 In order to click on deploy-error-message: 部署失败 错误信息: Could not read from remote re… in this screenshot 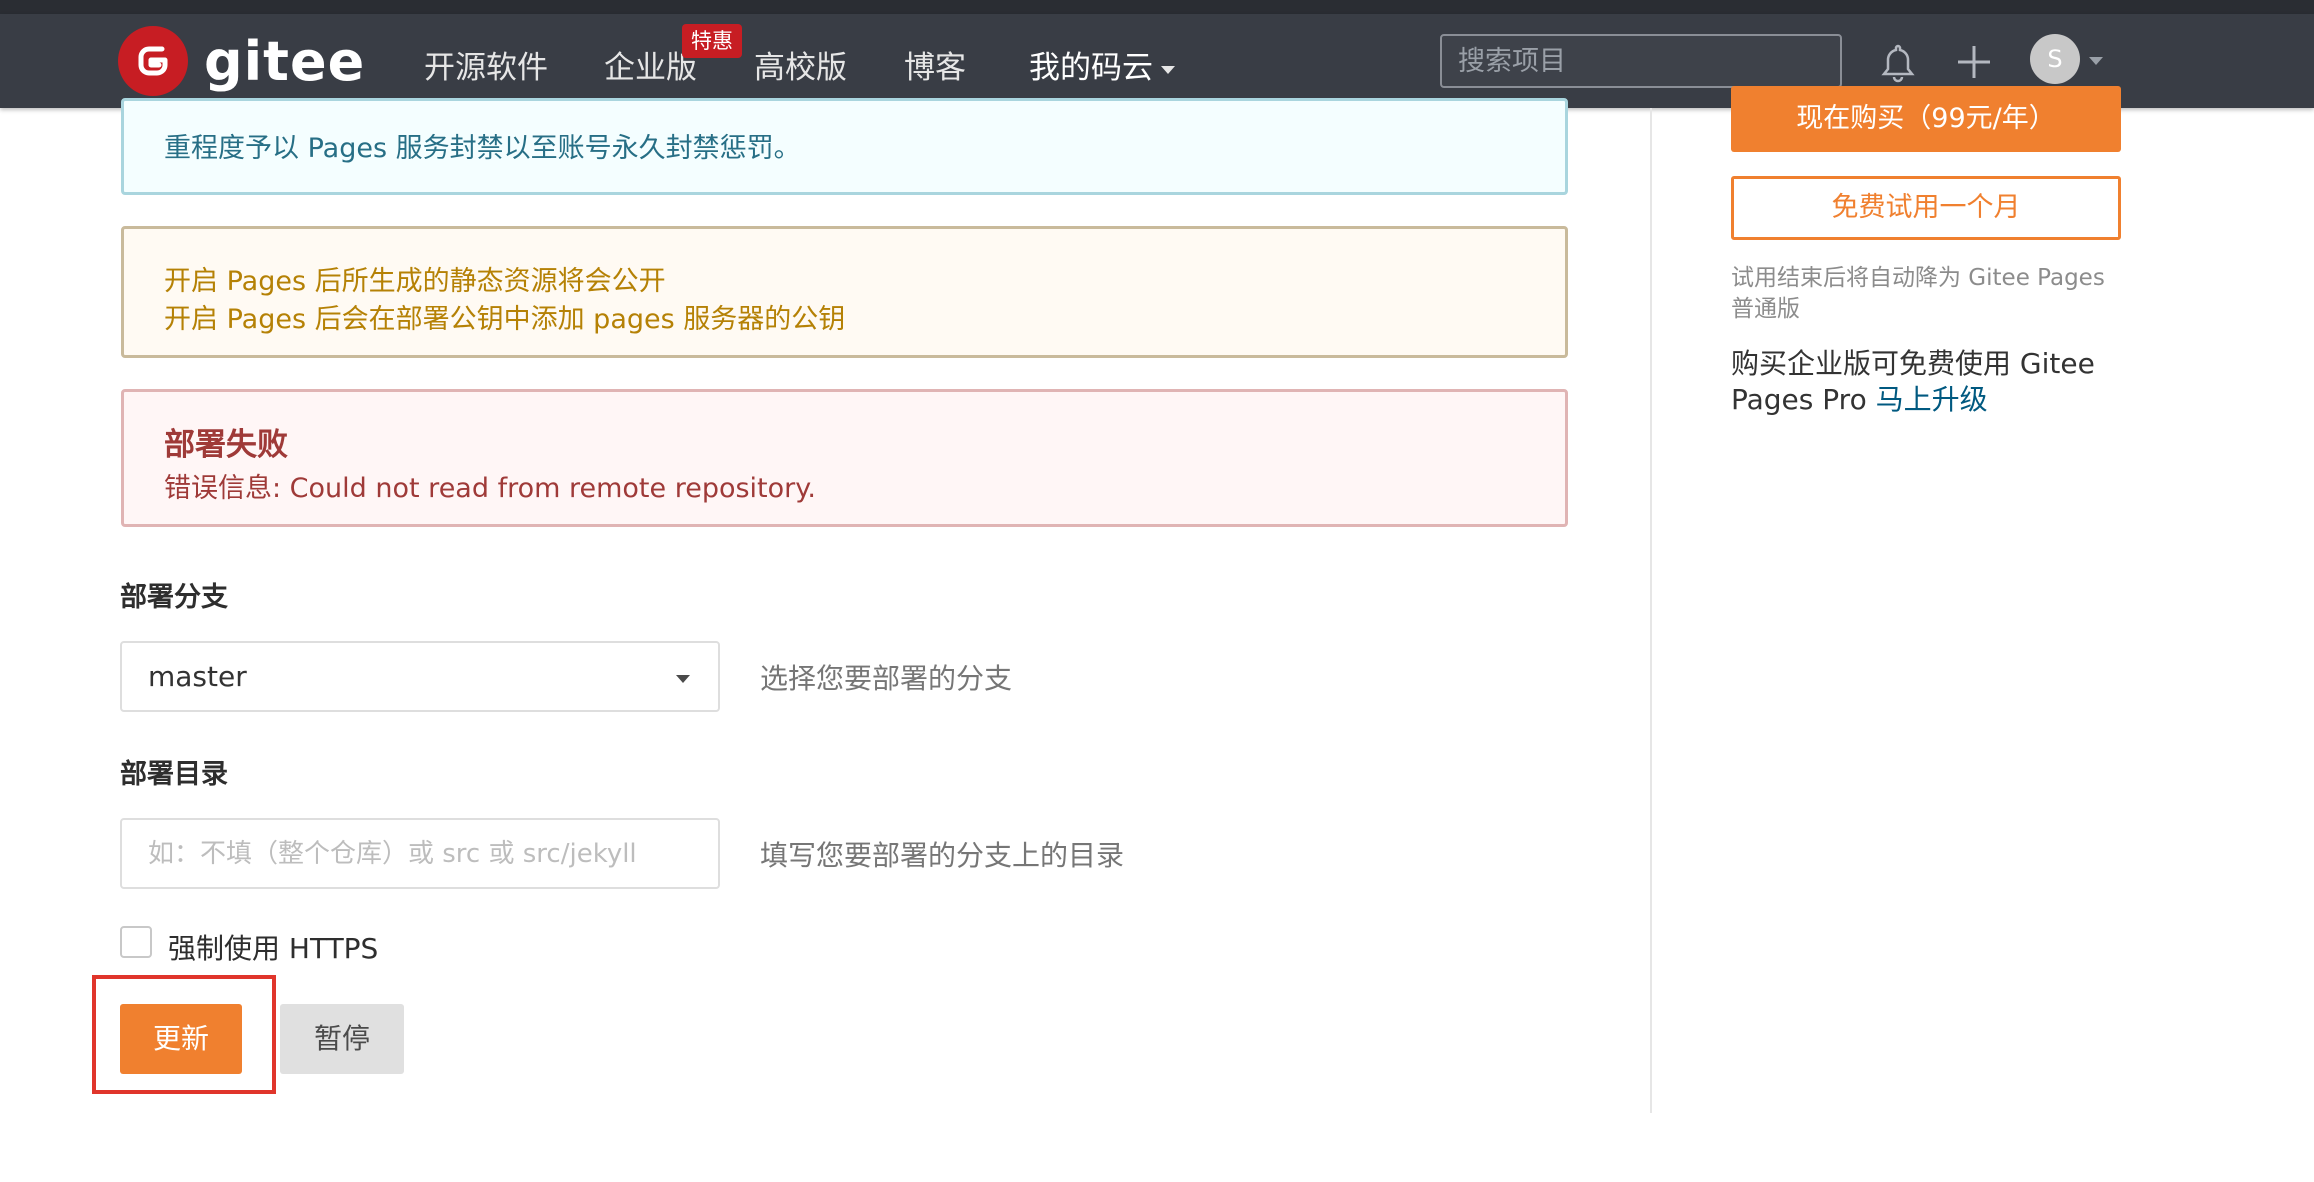, I will do `click(844, 458)`.